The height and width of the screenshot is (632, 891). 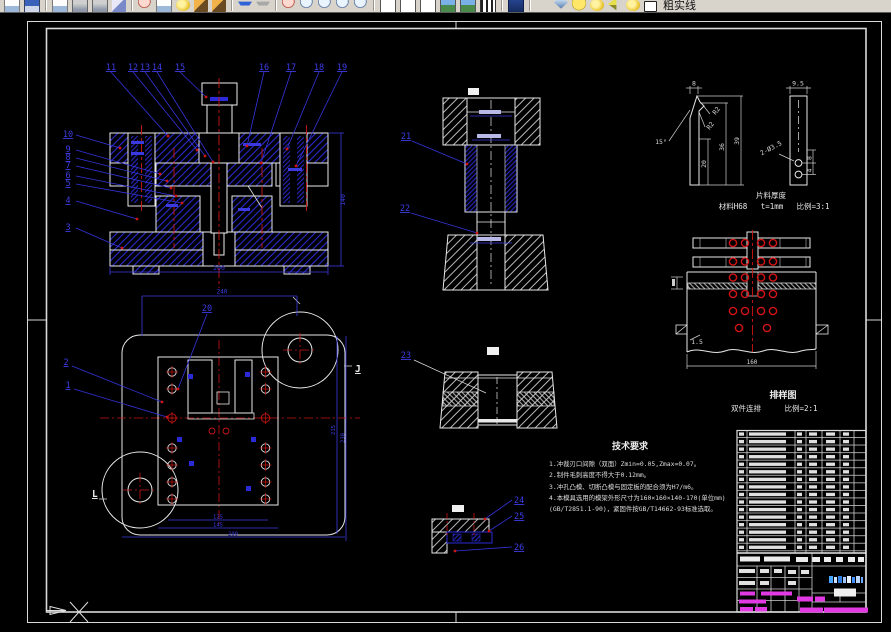 What do you see at coordinates (325, 6) in the screenshot?
I see `zoom-out-icon` at bounding box center [325, 6].